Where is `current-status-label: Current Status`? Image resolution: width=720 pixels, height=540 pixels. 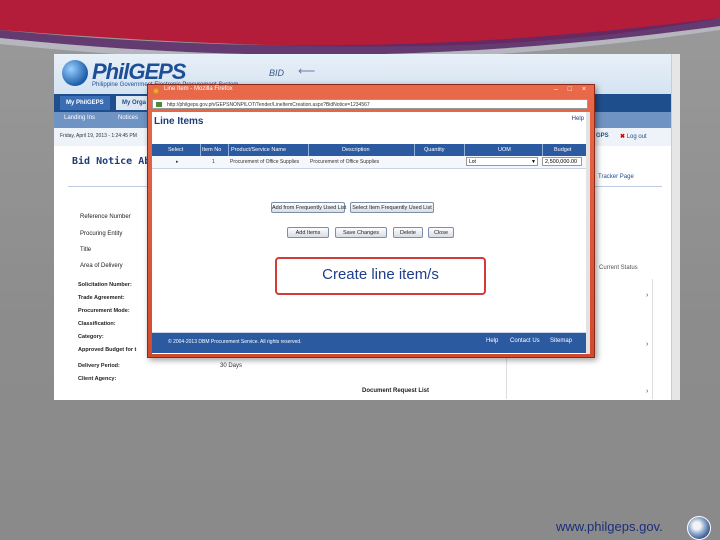 current-status-label: Current Status is located at coordinates (618, 268).